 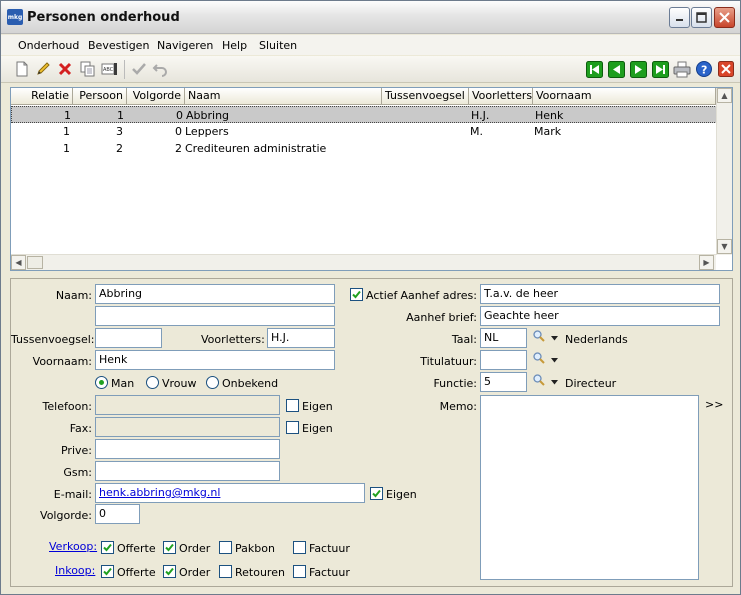 What do you see at coordinates (624, 96) in the screenshot?
I see `column-header-voornaam: Voornaam` at bounding box center [624, 96].